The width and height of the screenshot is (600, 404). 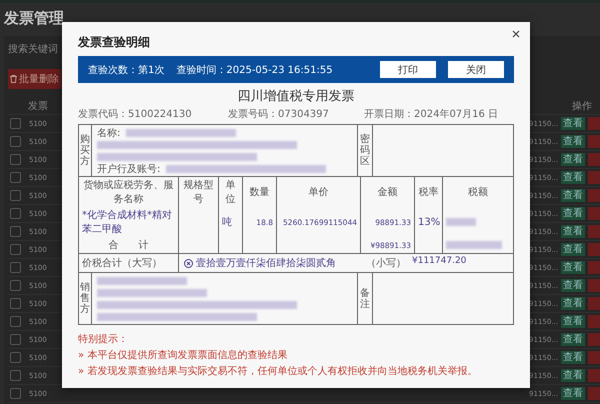 I want to click on column-header: 货物或应税劳务、服务名称, so click(x=128, y=192).